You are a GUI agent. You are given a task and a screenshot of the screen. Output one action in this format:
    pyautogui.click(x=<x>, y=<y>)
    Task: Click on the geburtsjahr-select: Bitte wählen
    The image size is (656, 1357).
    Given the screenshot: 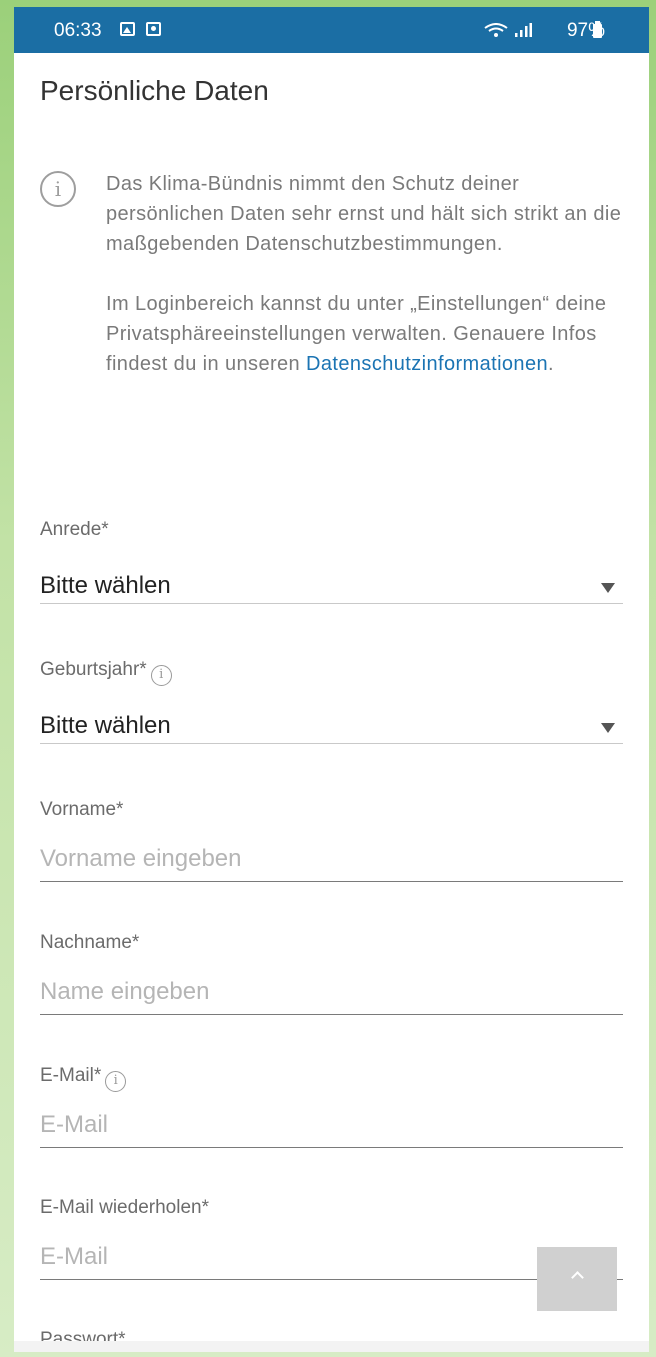 What is the action you would take?
    pyautogui.click(x=331, y=714)
    